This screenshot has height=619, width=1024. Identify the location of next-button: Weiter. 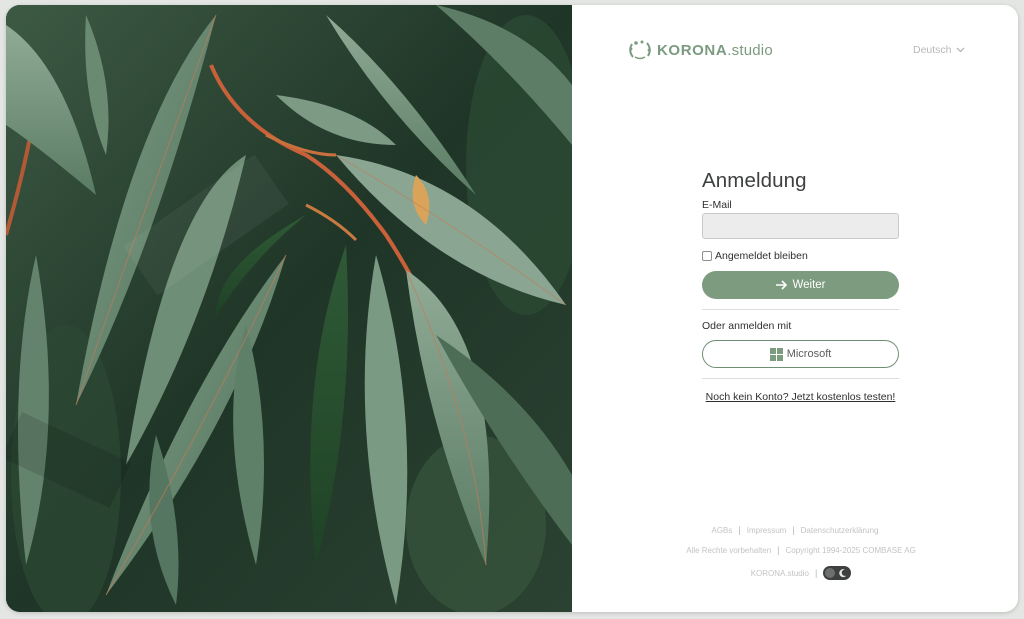
(800, 285).